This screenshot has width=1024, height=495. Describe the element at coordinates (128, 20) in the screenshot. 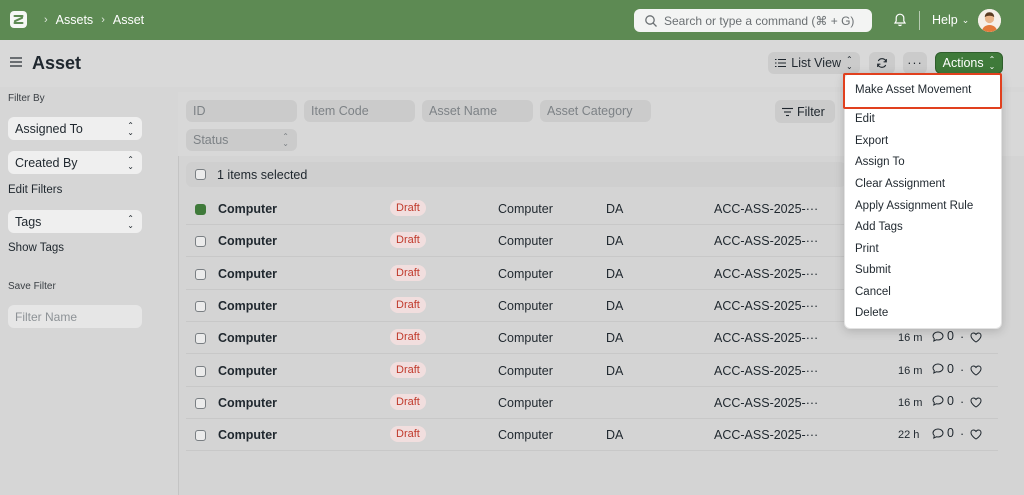

I see `breadcrumb-asset: Asset` at that location.